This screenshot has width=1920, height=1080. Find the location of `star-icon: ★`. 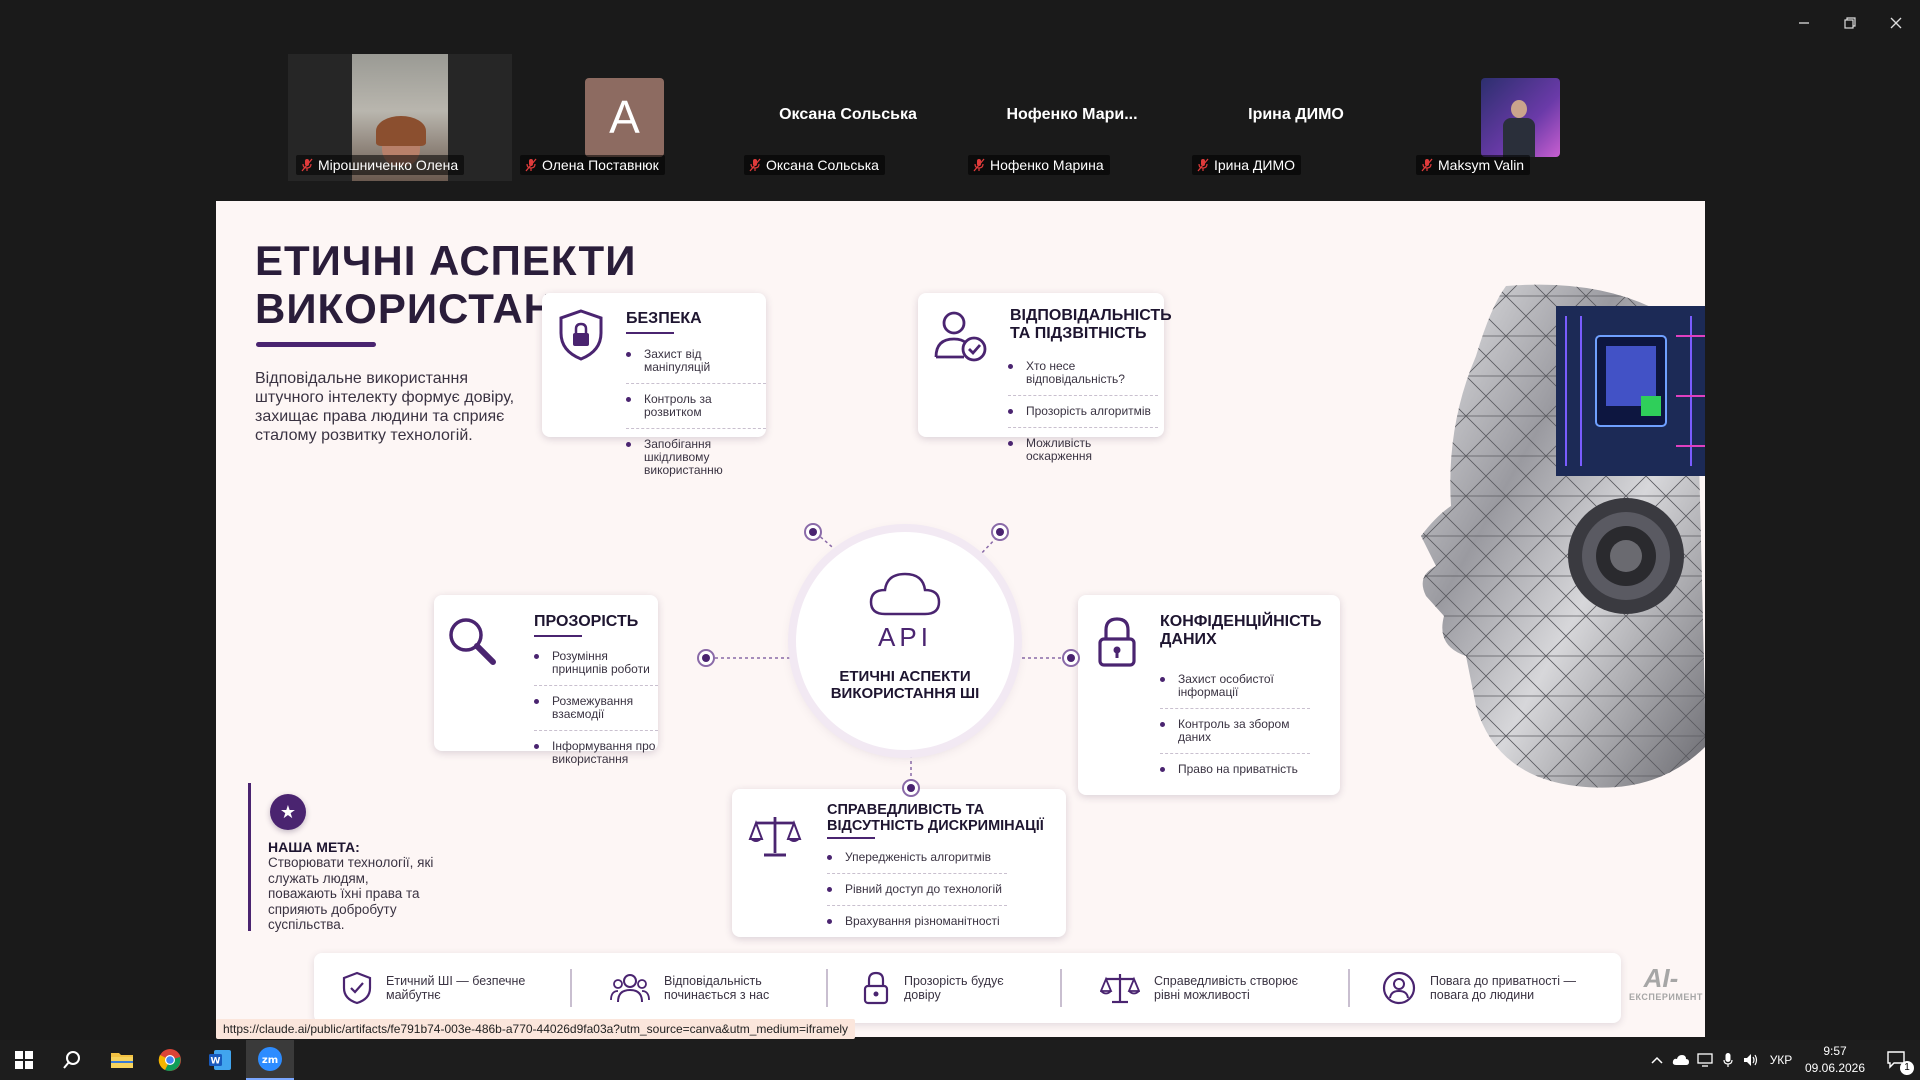

star-icon: ★ is located at coordinates (288, 812).